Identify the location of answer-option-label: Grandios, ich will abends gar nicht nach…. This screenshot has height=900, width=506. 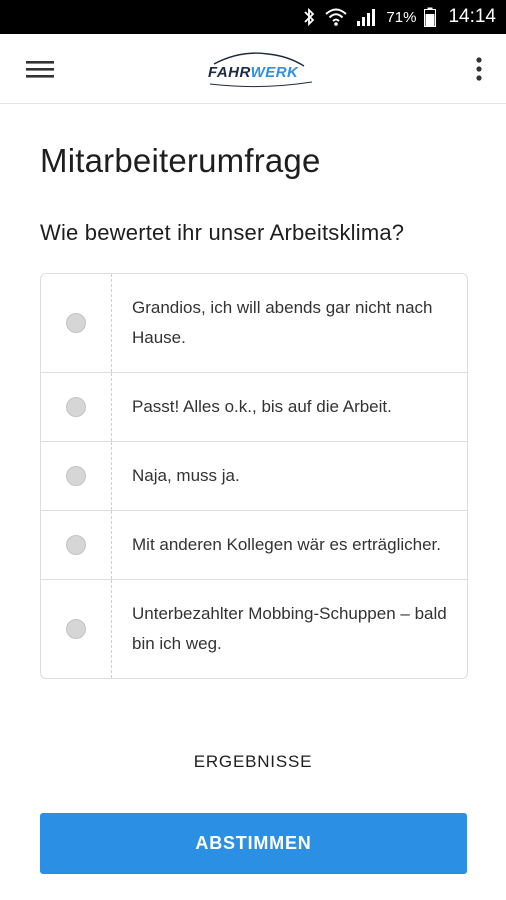
(282, 322).